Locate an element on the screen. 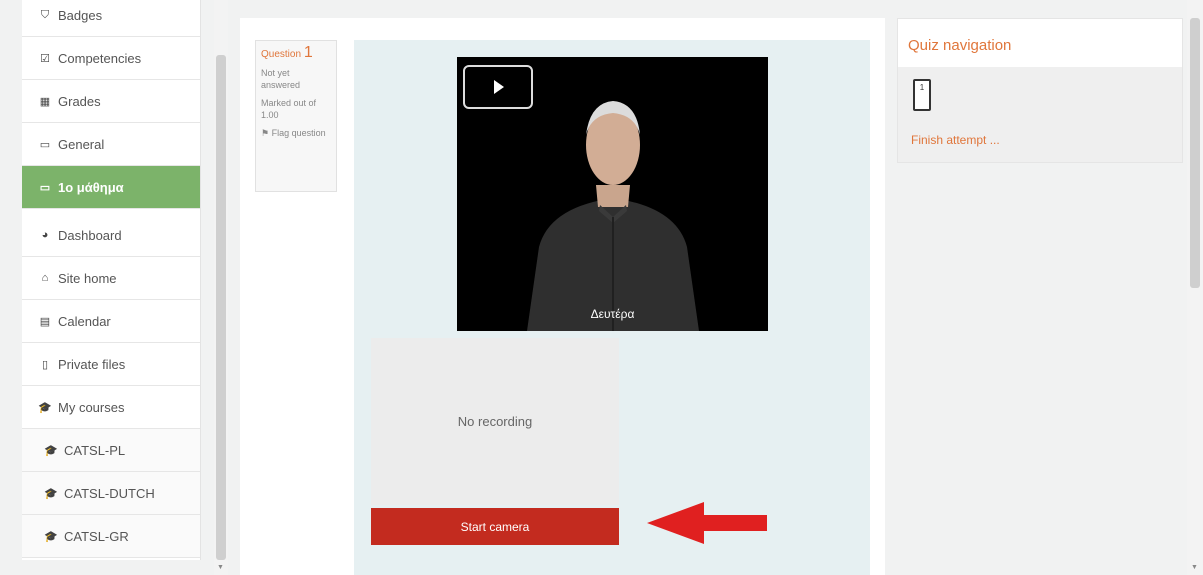 This screenshot has height=575, width=1203. sidebar-item-catsl-gr: 🎓 CATSL-GR is located at coordinates (111, 536).